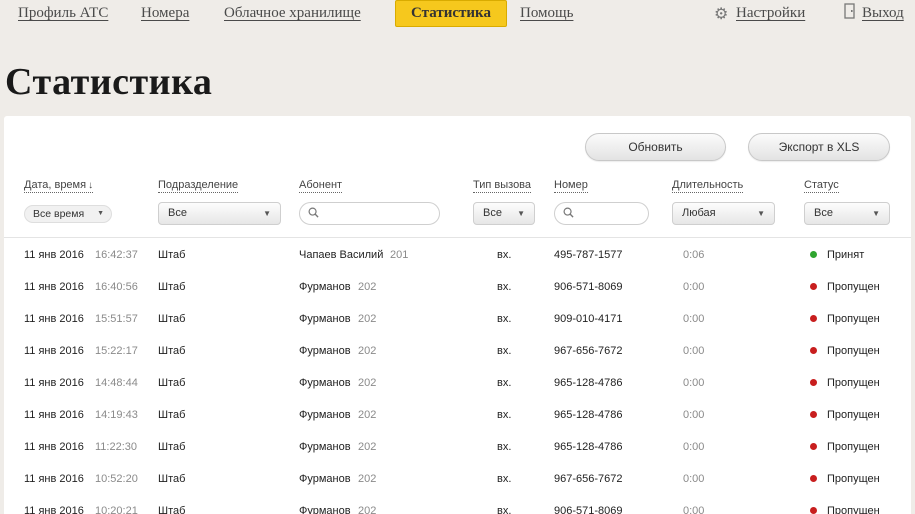 The image size is (915, 514). I want to click on cell-time: 16:42:37, so click(116, 255).